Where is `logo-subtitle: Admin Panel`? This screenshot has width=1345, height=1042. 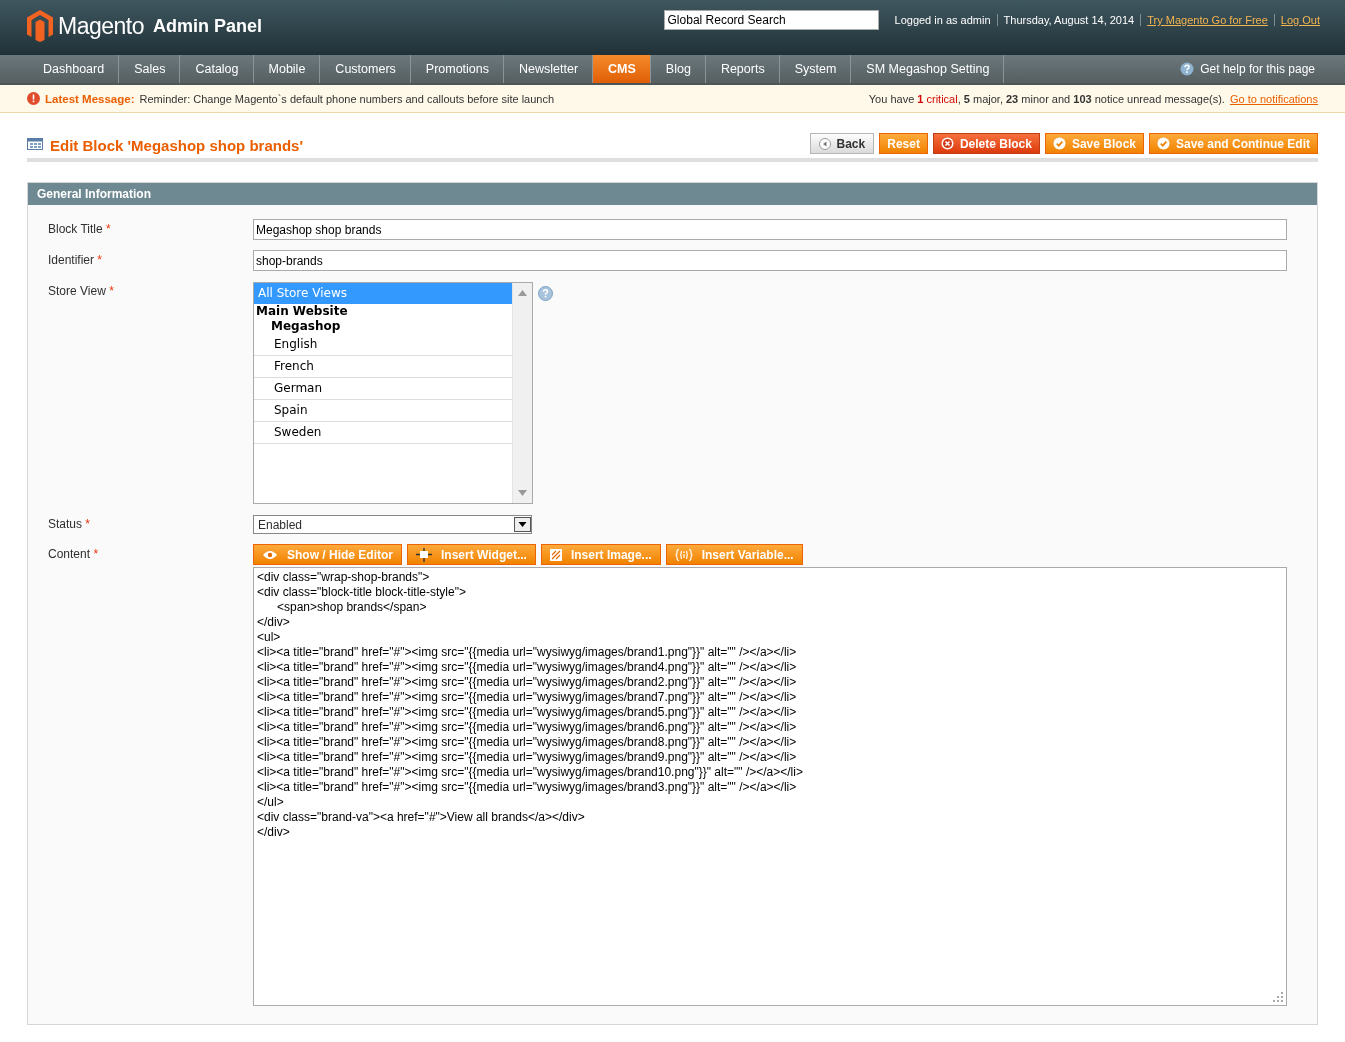
logo-subtitle: Admin Panel is located at coordinates (208, 26).